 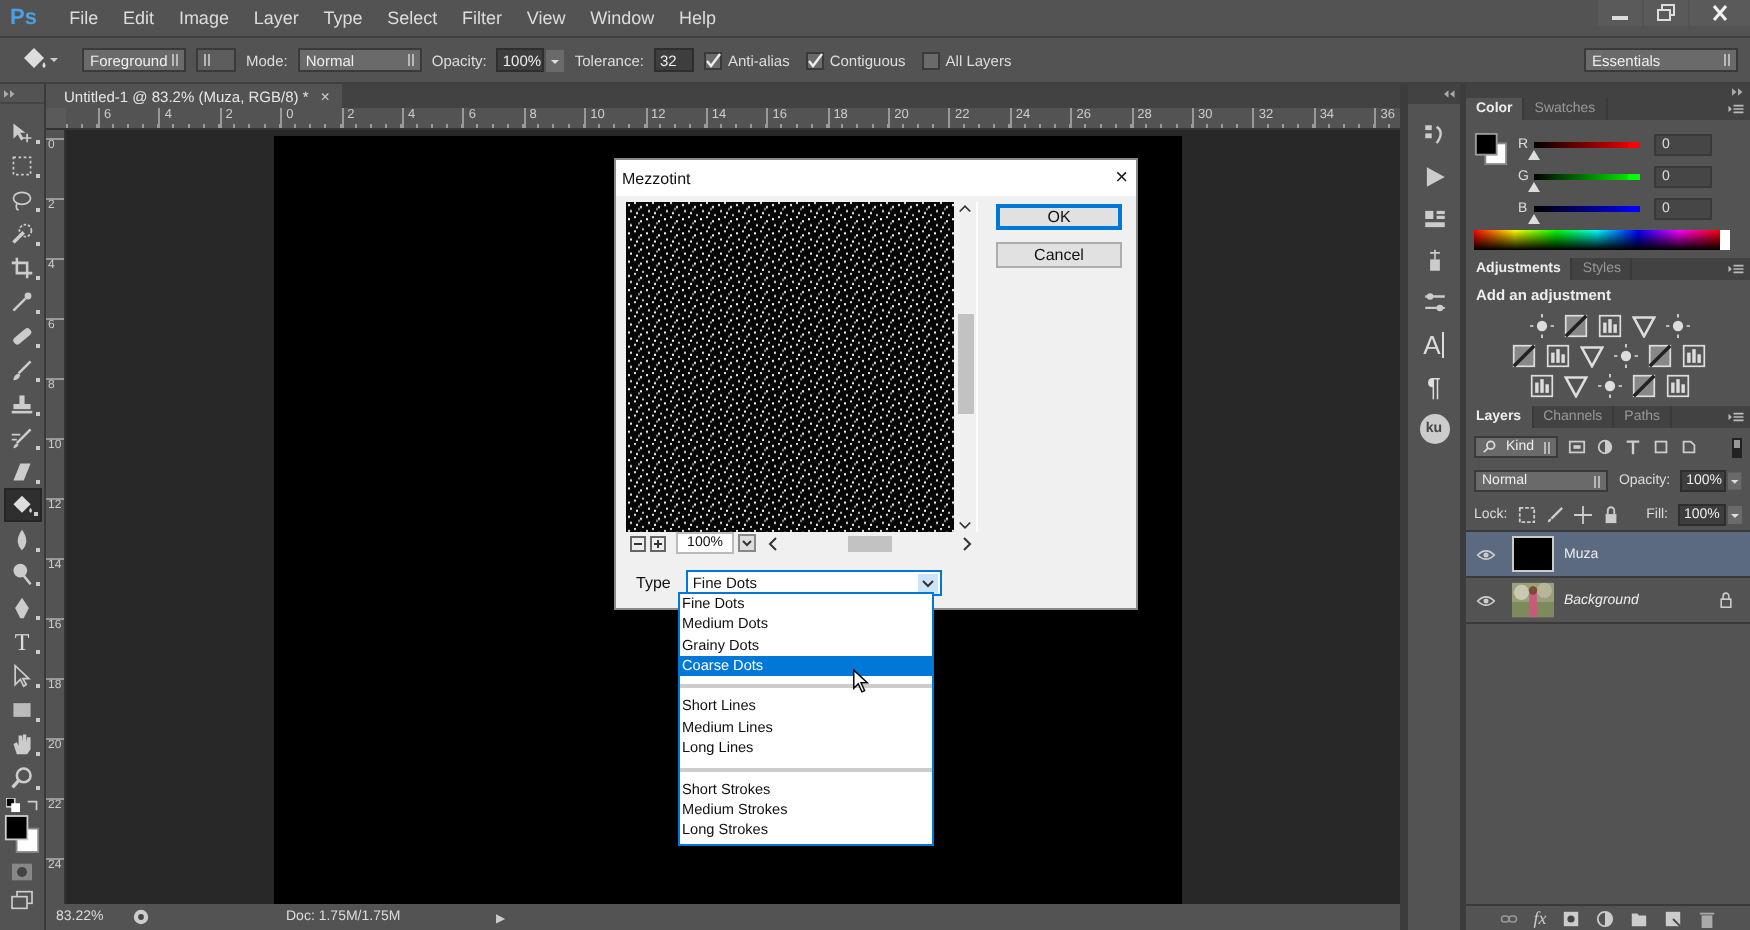 I want to click on hand-icon, so click(x=22, y=743).